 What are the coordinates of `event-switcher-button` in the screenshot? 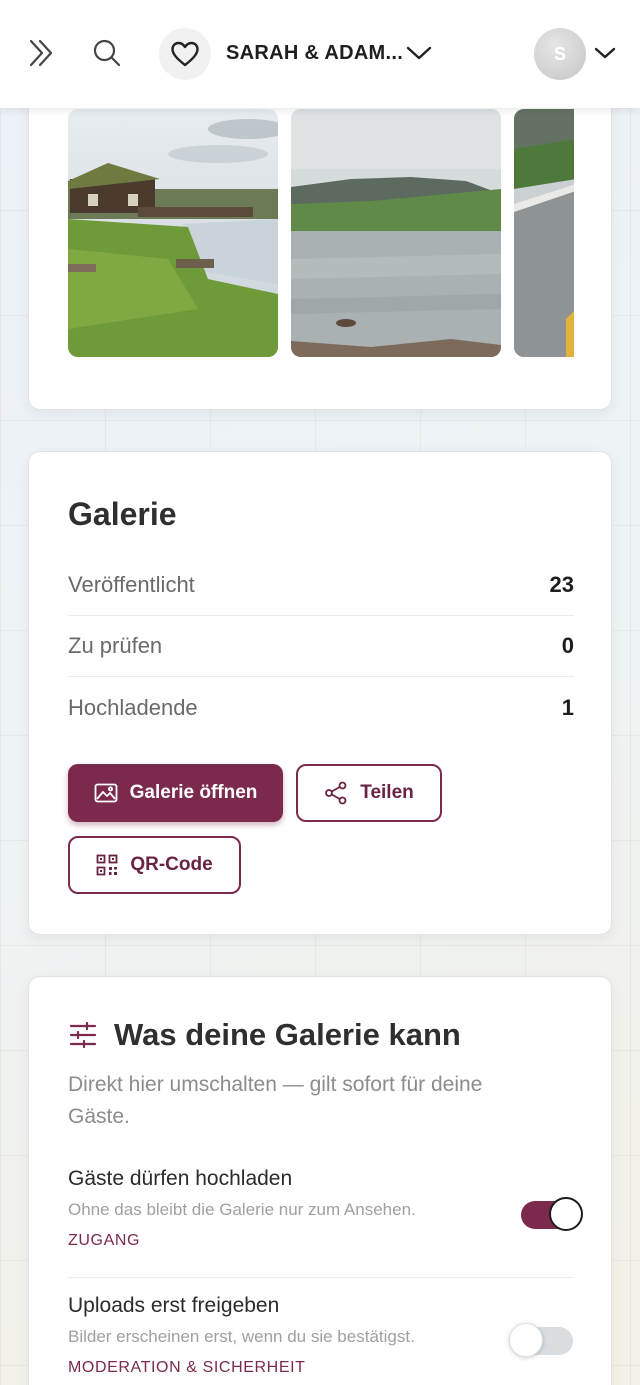 It's located at (419, 53).